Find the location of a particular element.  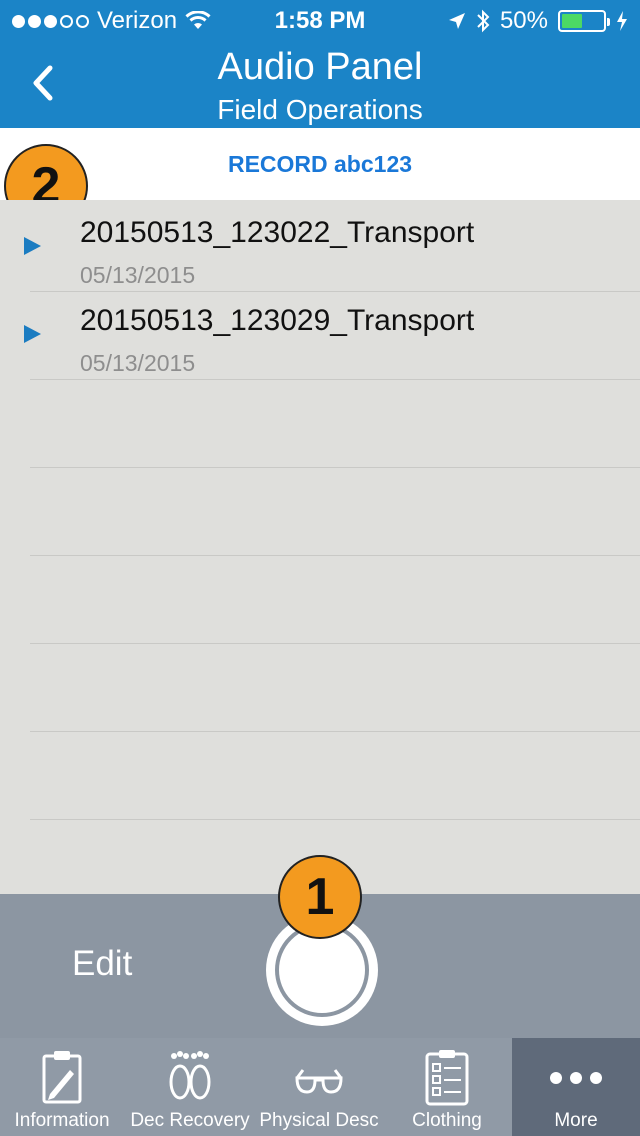

tab-dec-recovery: Dec Recovery is located at coordinates (190, 1087).